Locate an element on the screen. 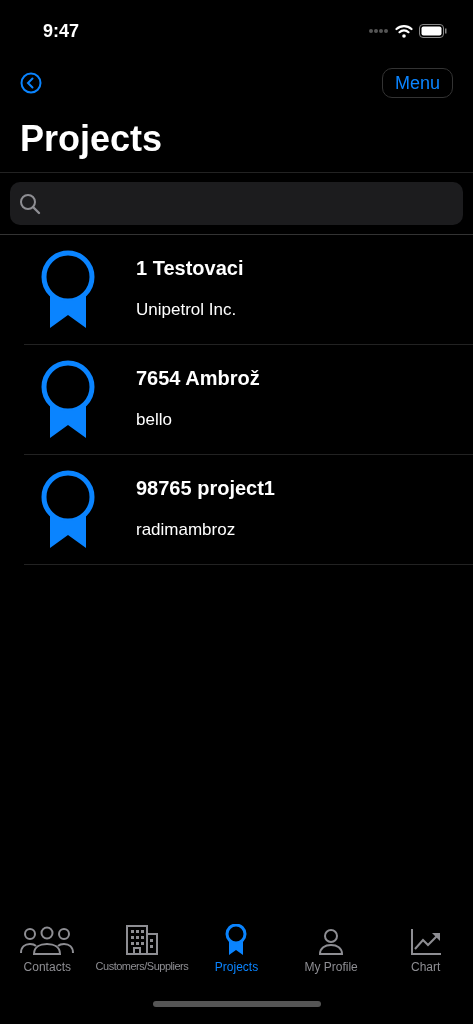 The image size is (473, 1024). project-row: 7654 Ambrož bello is located at coordinates (248, 400).